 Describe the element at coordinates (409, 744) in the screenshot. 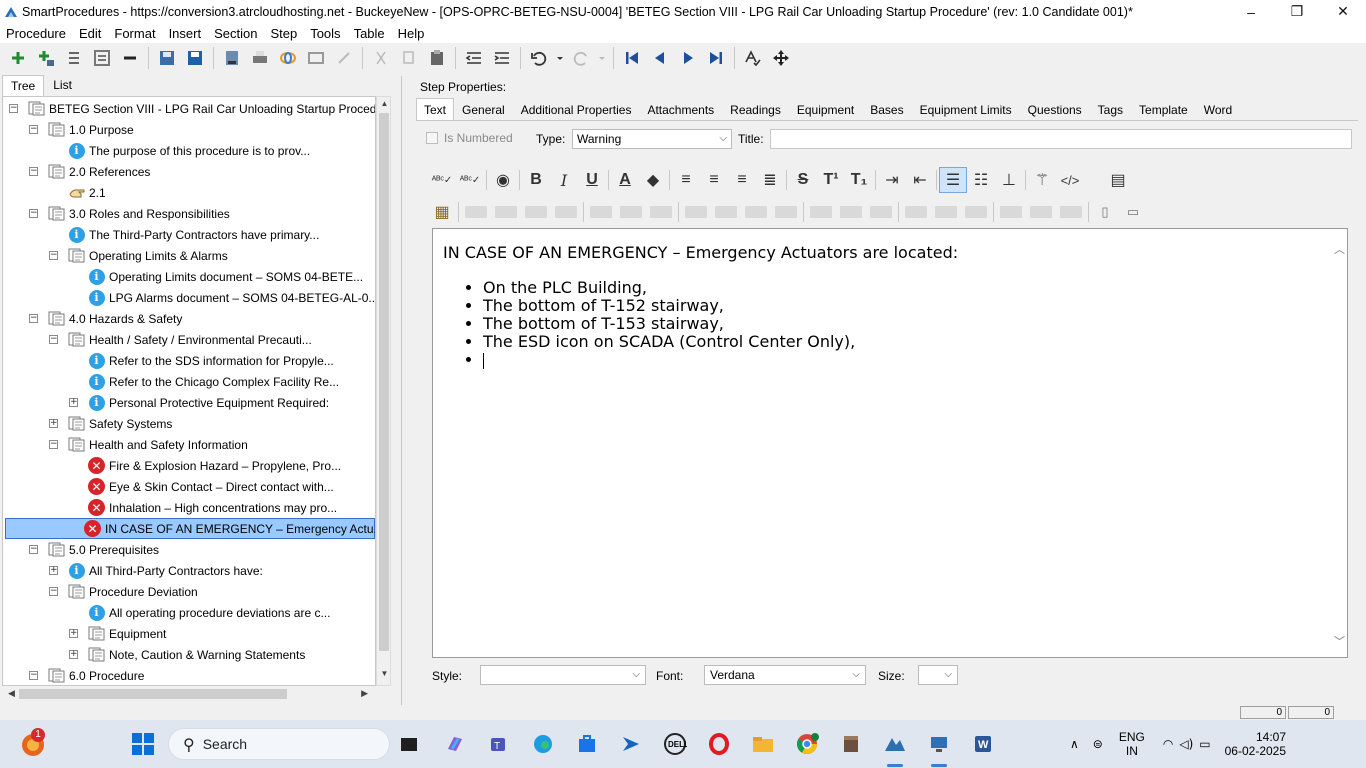

I see `task-view-icon` at that location.